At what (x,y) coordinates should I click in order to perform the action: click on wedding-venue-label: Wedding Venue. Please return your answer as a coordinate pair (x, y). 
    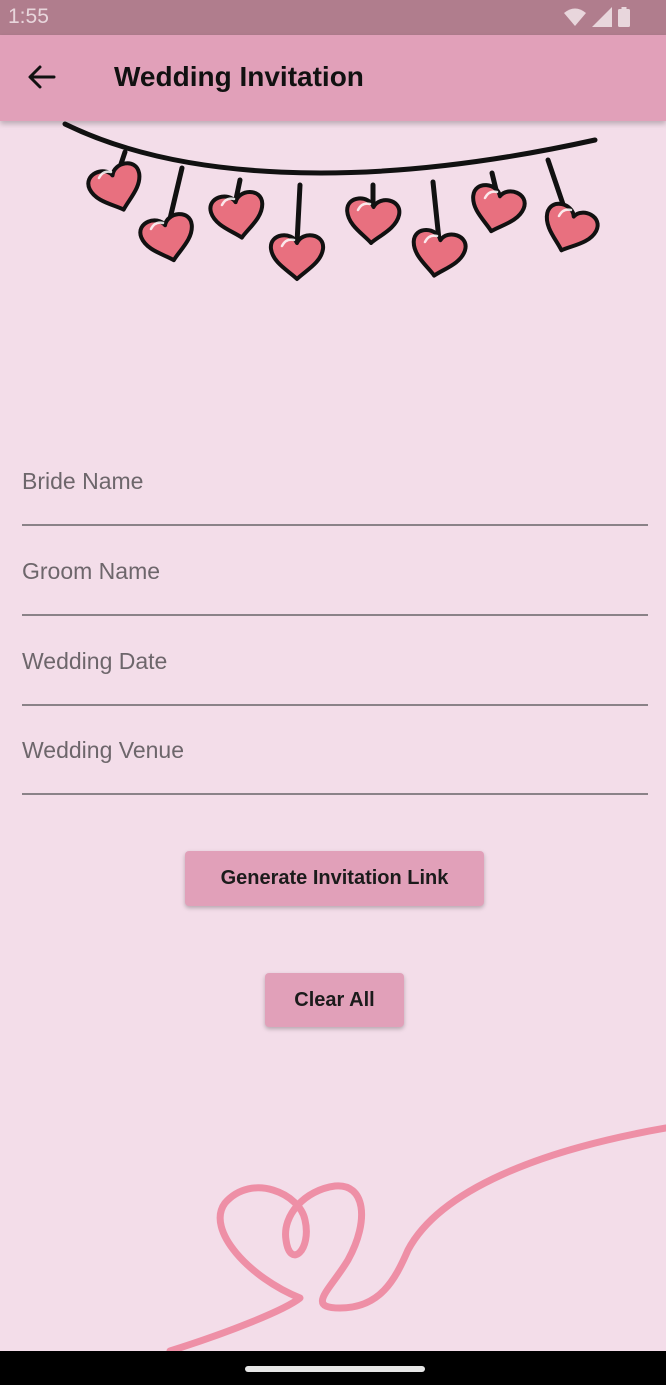
    Looking at the image, I should click on (103, 750).